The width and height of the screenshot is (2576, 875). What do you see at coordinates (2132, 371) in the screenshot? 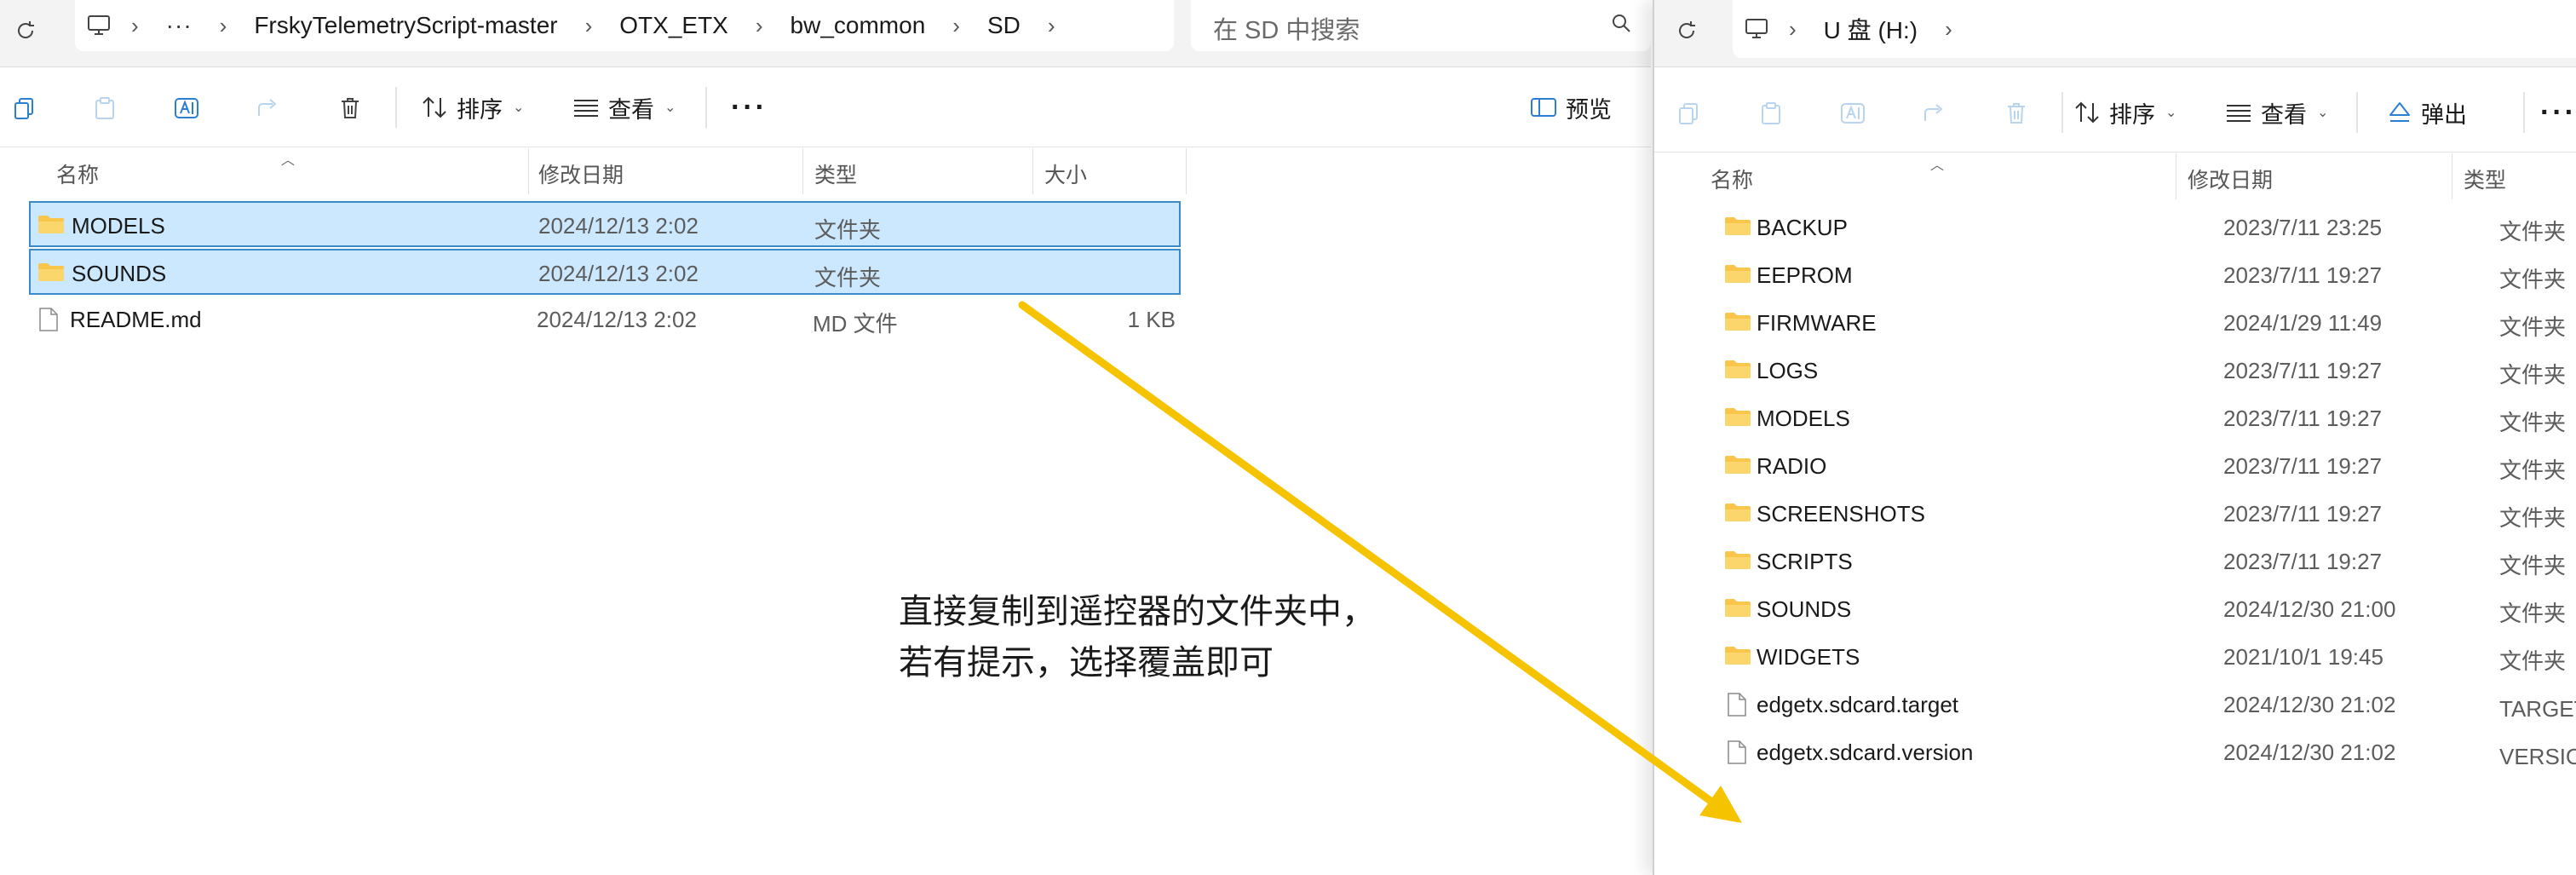
I see `file-row: LOGS 2023/7/11 19:27 文件夹` at bounding box center [2132, 371].